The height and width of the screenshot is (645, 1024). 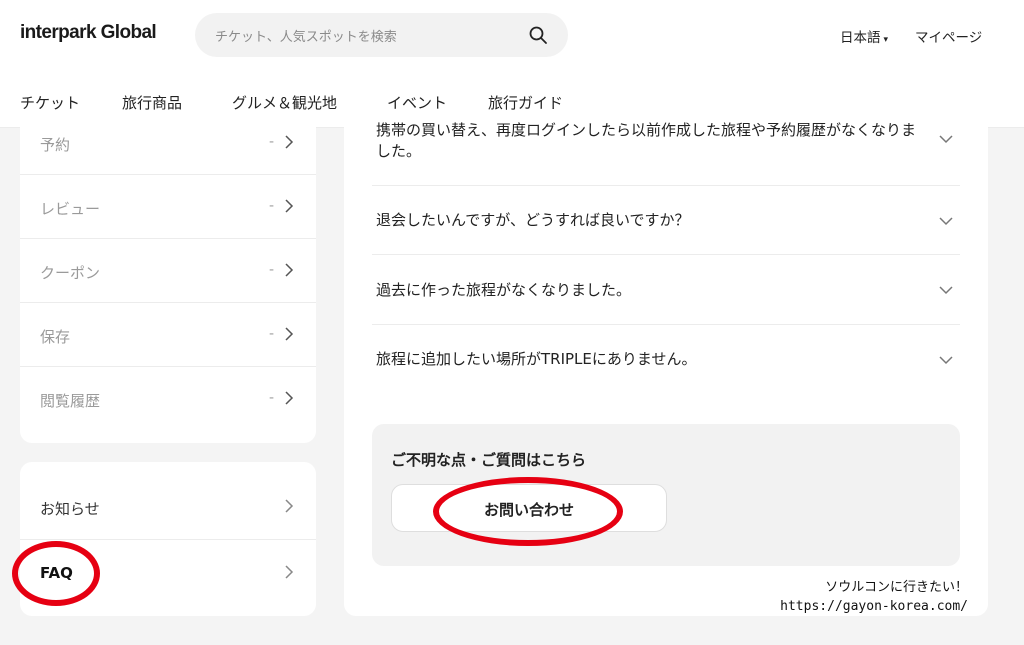 What do you see at coordinates (948, 36) in the screenshot?
I see `mypage-link: マイページ` at bounding box center [948, 36].